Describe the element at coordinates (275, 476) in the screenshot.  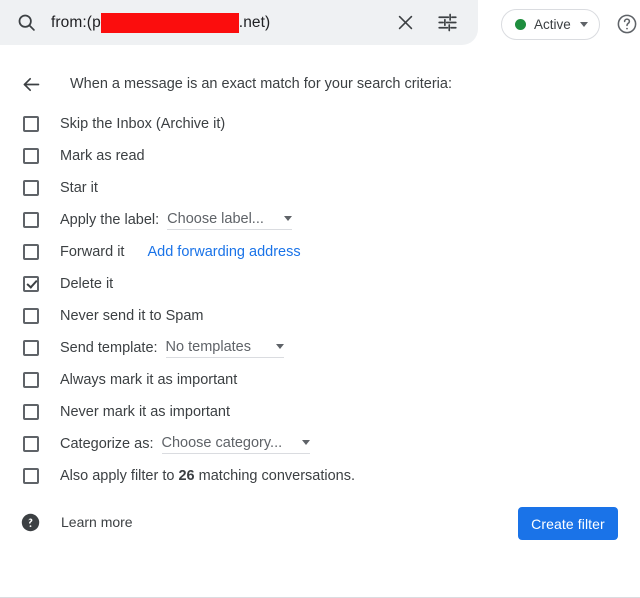
I see `apply-existing-suffix: matching conversations.` at that location.